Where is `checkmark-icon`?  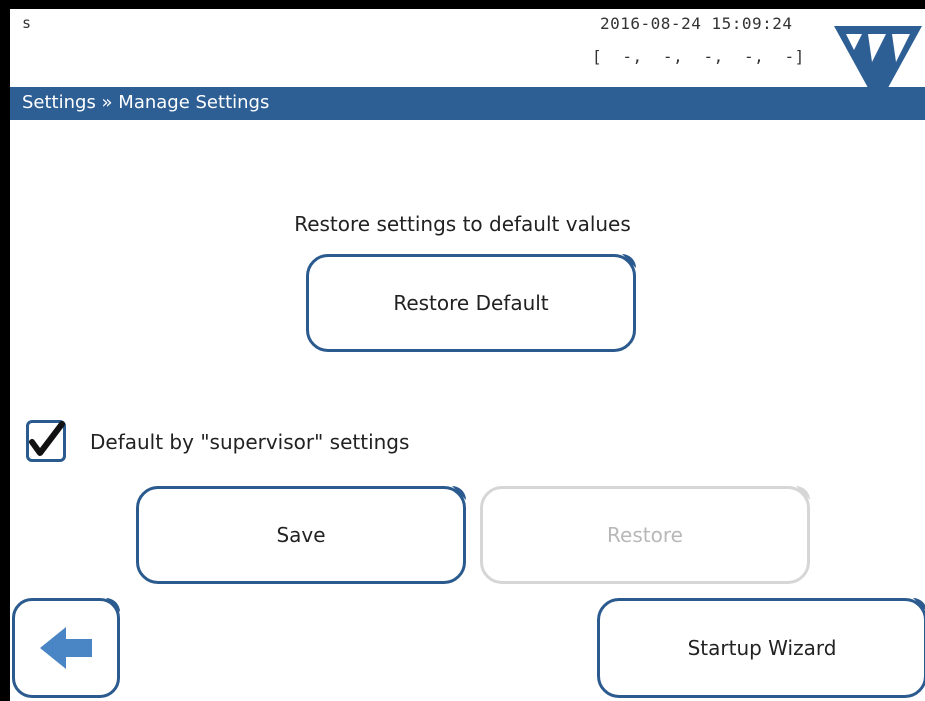
checkmark-icon is located at coordinates (47, 438).